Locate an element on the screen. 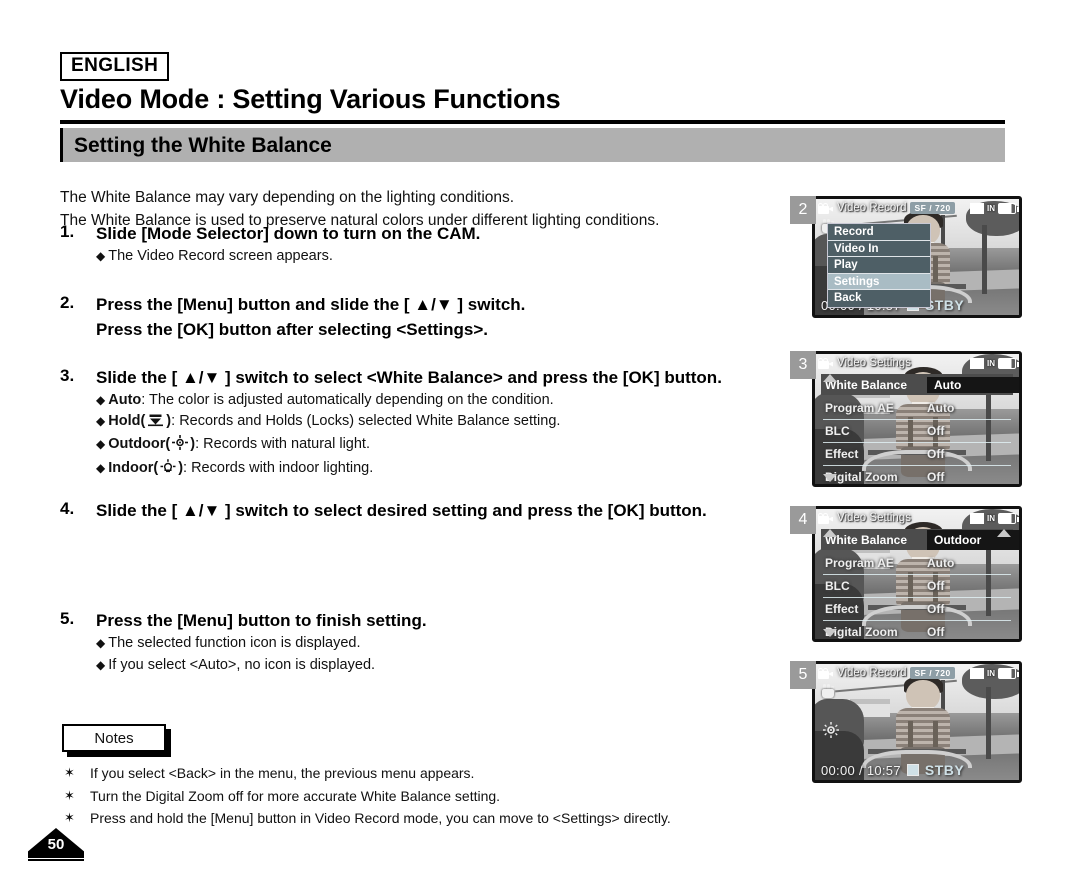  setting-value: Outdoor is located at coordinates (958, 539).